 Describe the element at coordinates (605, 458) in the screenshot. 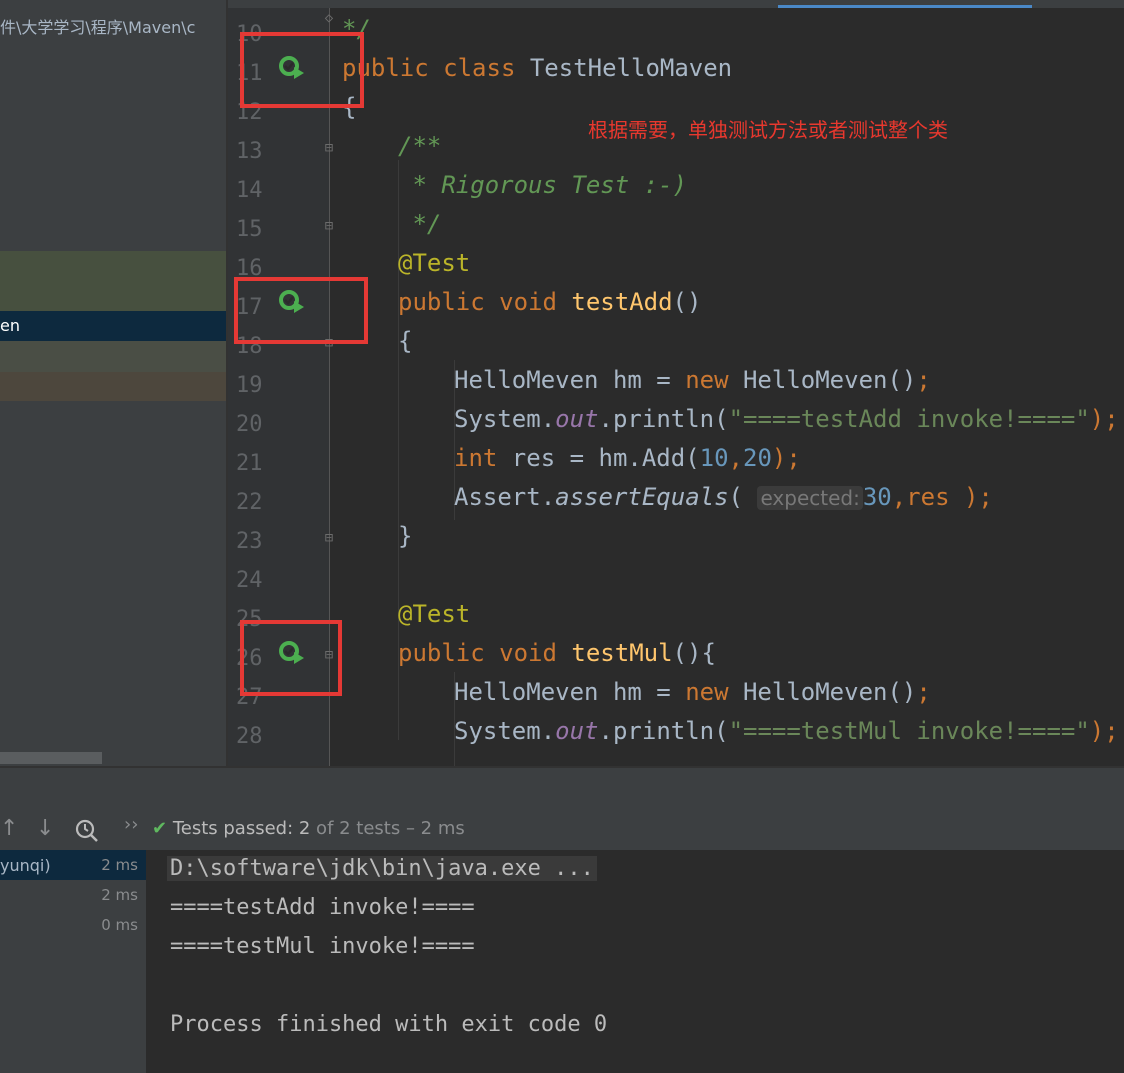

I see `code-token: res = hm.Add(` at that location.